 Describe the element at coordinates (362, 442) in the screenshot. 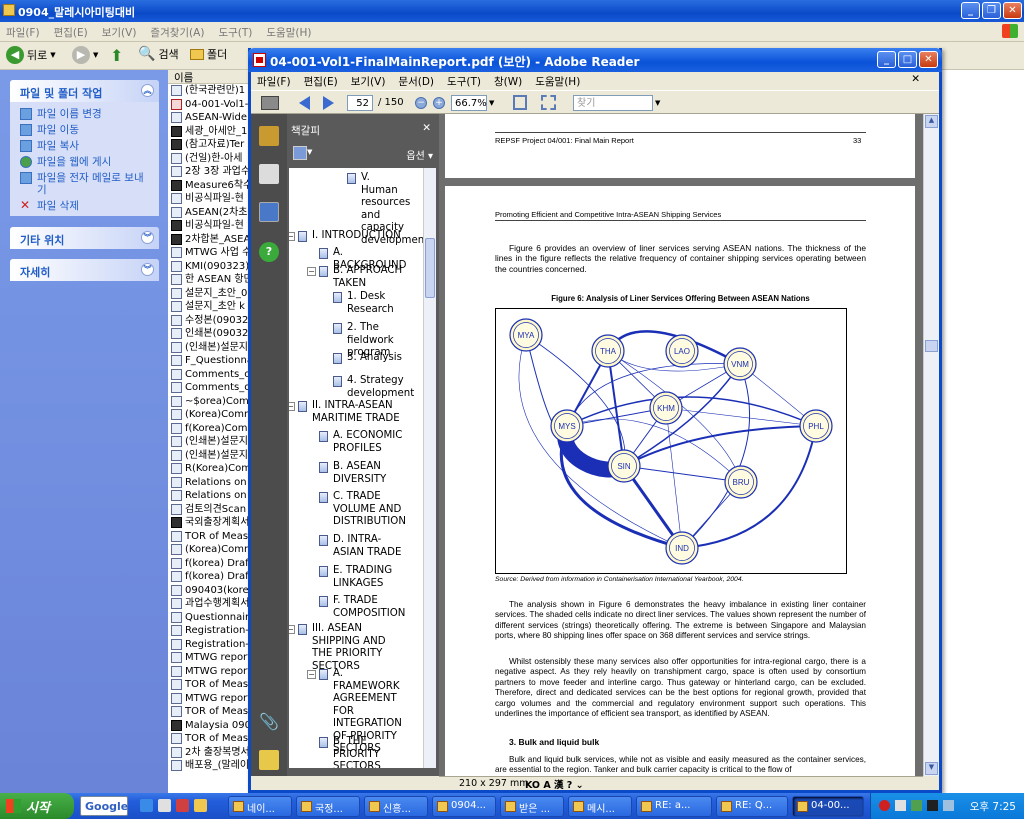

I see `bookmark-item: A. ECONOMIC PROFILES` at that location.